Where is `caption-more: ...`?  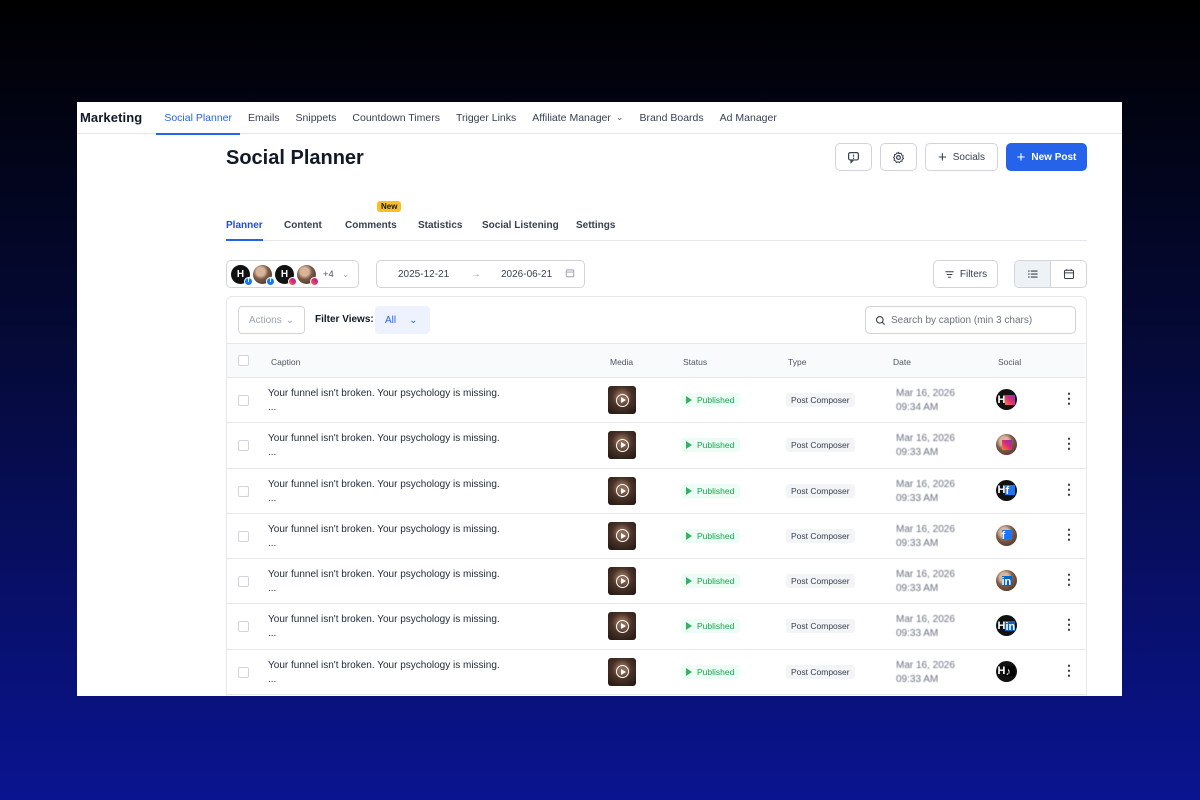 caption-more: ... is located at coordinates (272, 589).